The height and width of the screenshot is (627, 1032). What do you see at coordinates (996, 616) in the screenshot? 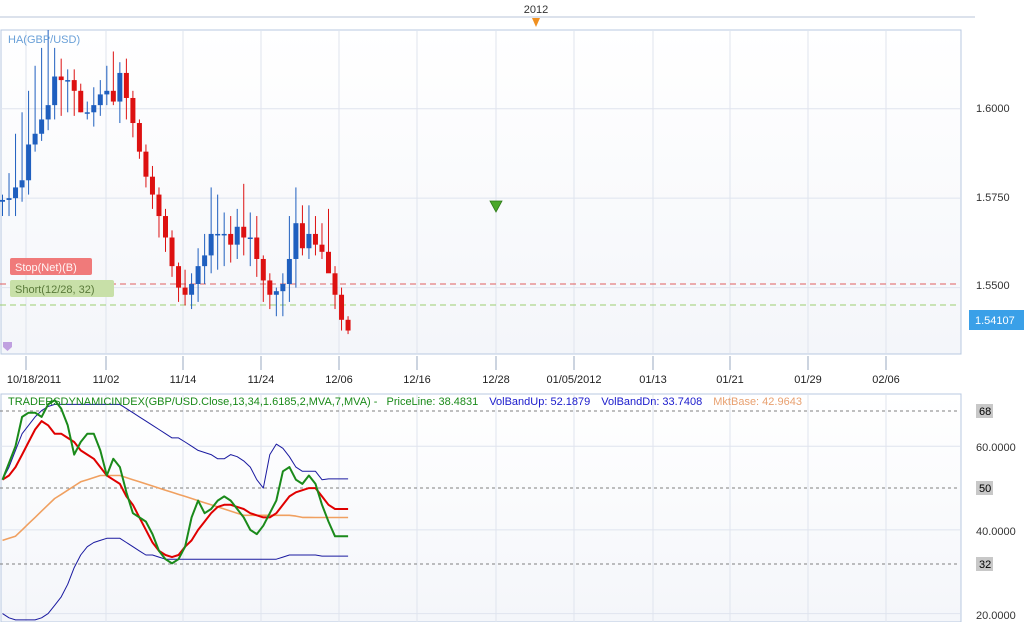
I see `indicator-y-tick: 20.0000` at bounding box center [996, 616].